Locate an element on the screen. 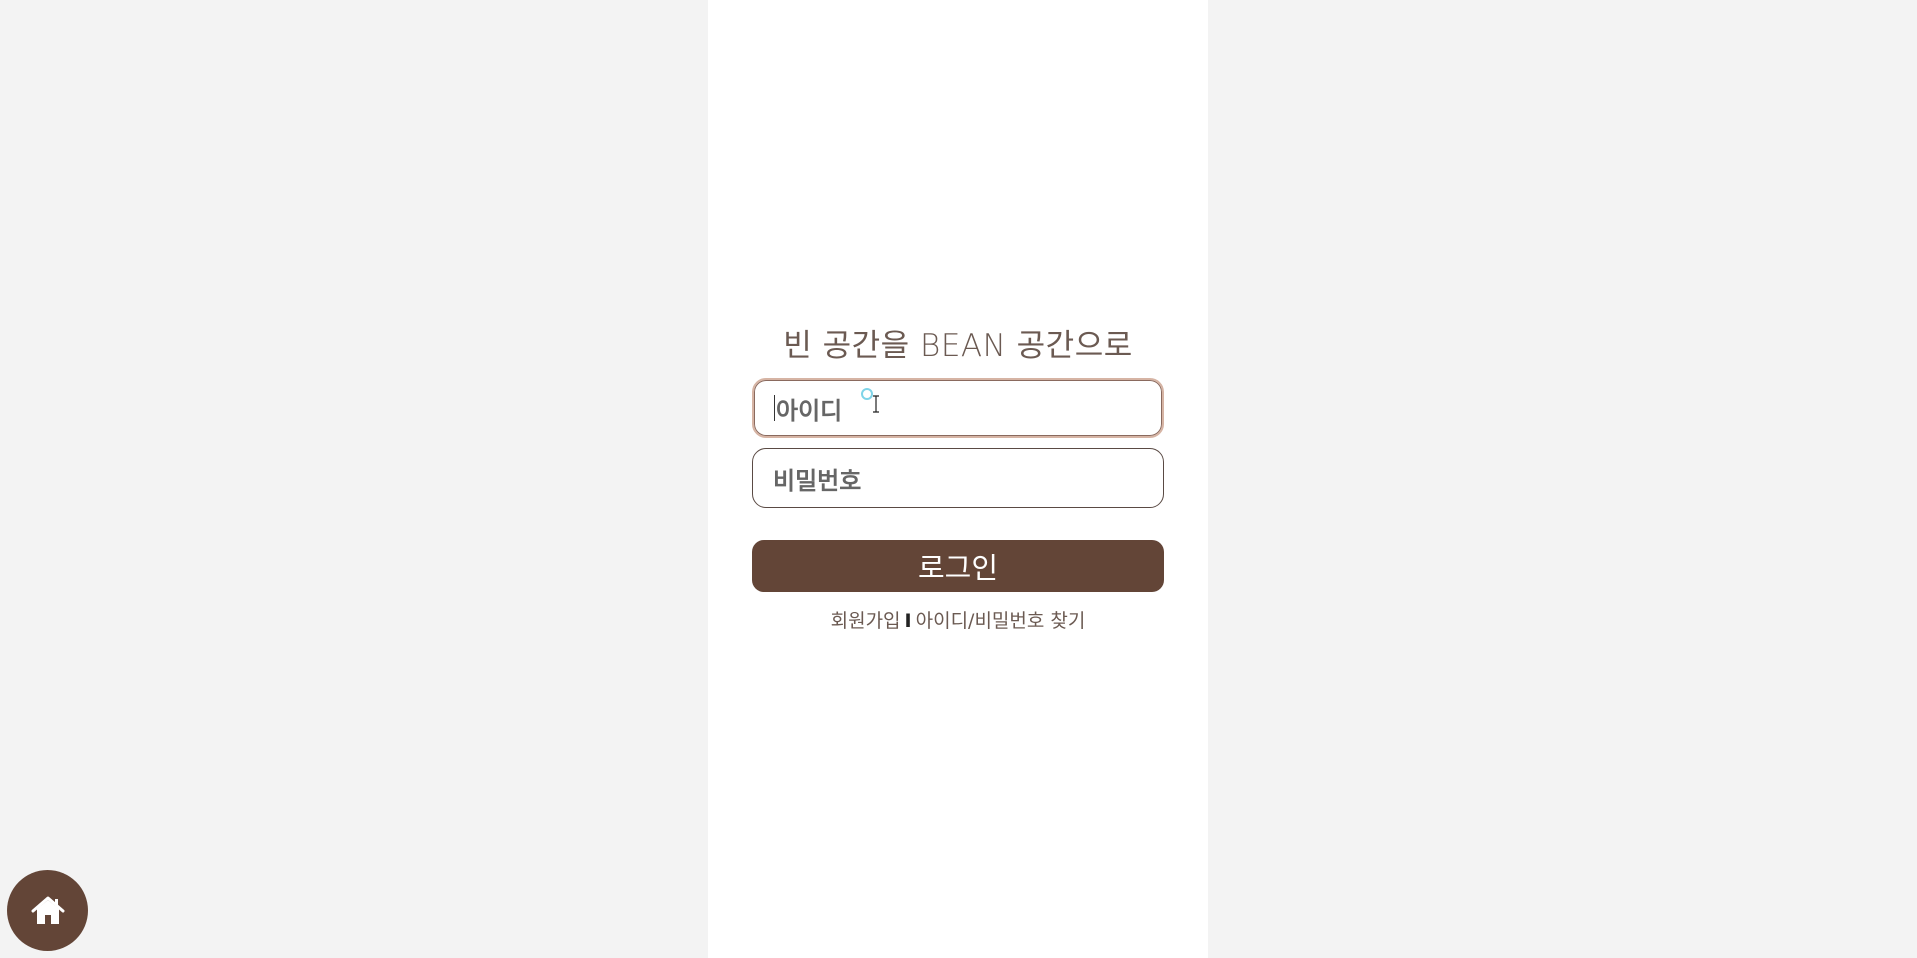 The image size is (1917, 958). id-placeholder: 아이디 is located at coordinates (809, 410).